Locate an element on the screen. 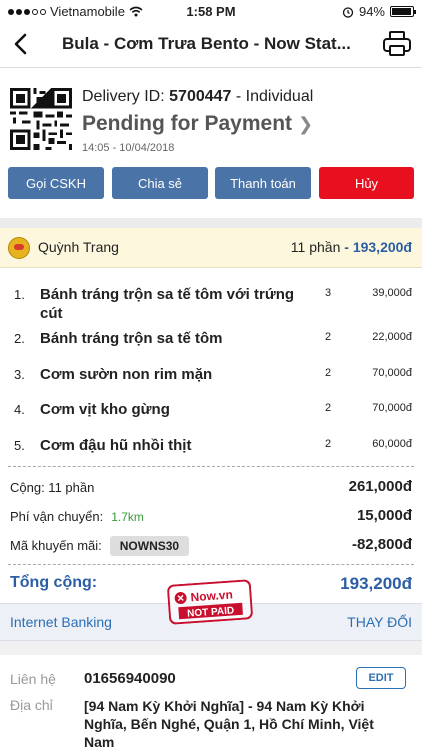 The width and height of the screenshot is (422, 750). item-price: 22,000đ is located at coordinates (392, 337).